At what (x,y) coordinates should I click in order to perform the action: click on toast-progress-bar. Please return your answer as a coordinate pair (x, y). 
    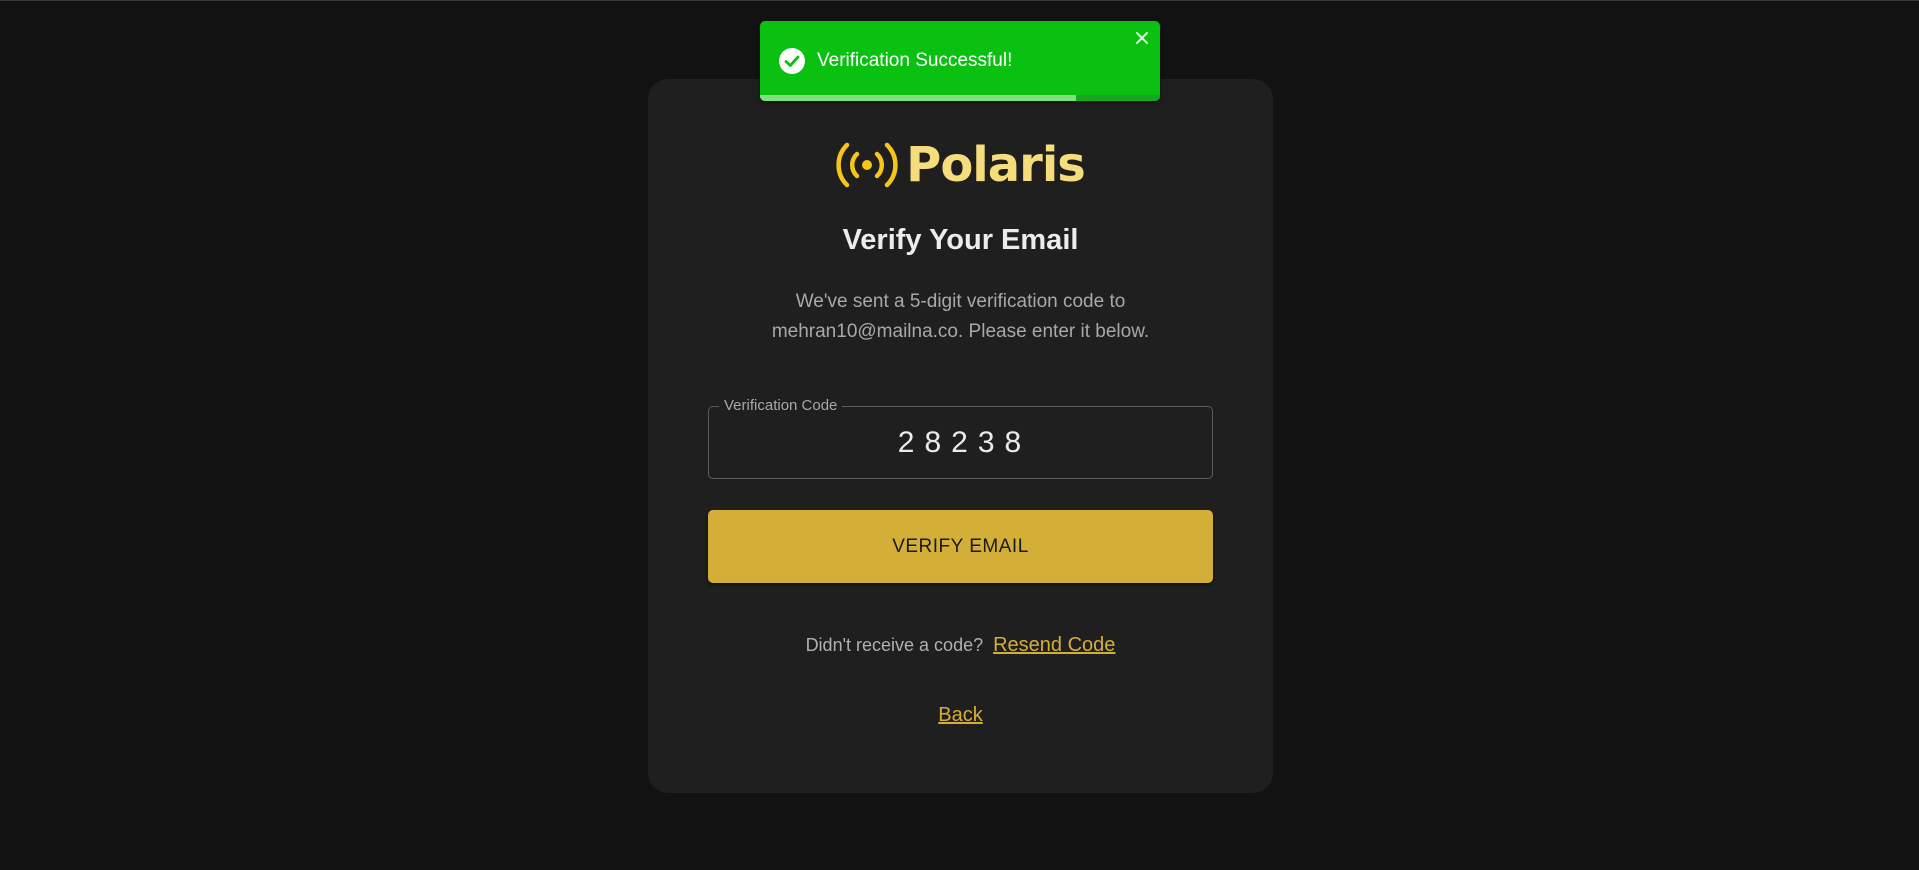
    Looking at the image, I should click on (960, 98).